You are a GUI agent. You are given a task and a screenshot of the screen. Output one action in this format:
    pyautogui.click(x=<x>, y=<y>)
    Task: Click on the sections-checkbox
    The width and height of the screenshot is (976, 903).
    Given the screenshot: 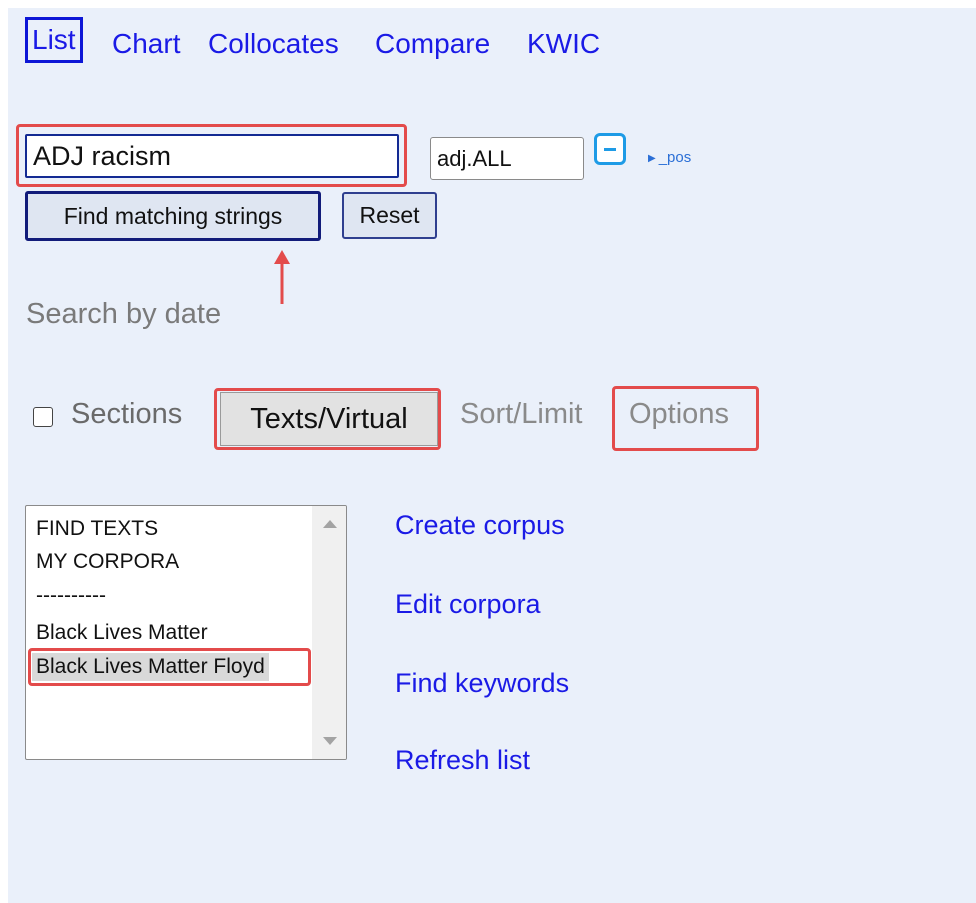 What is the action you would take?
    pyautogui.click(x=43, y=417)
    